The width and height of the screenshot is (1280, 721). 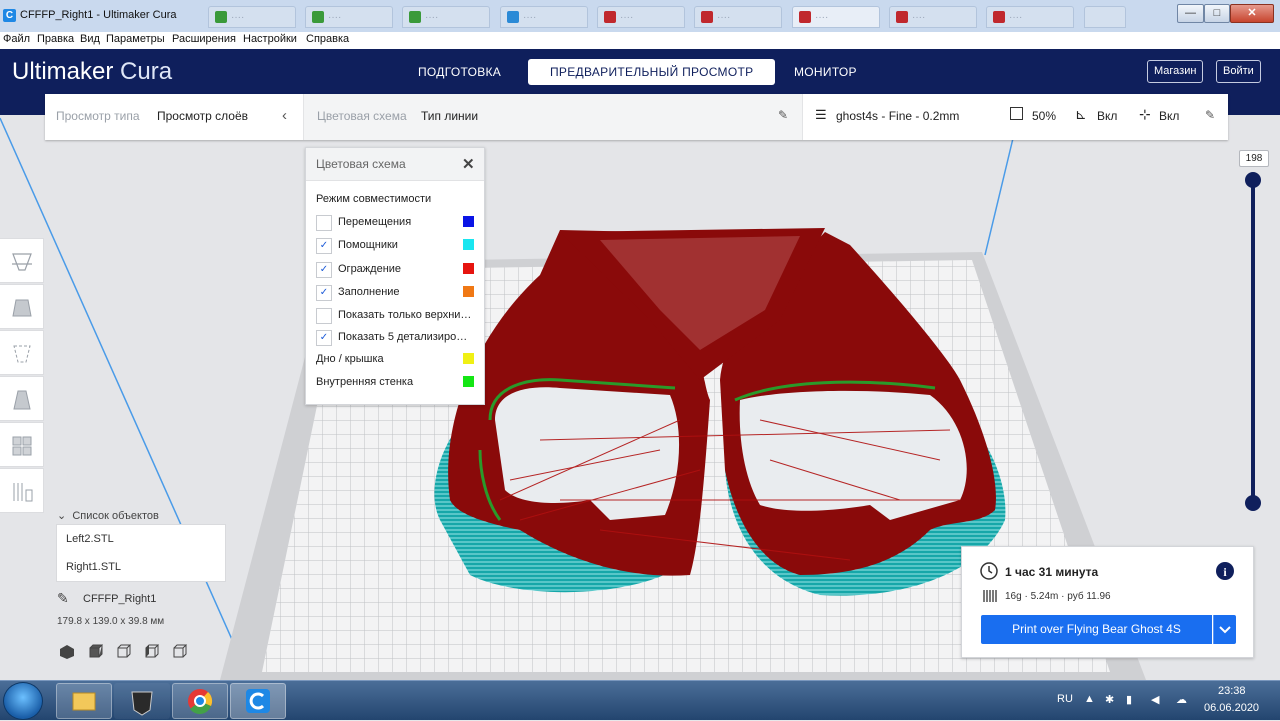 What do you see at coordinates (397, 338) in the screenshot?
I see `toggle-detailed-layers: ✓ Показать 5 детализированных слоёв` at bounding box center [397, 338].